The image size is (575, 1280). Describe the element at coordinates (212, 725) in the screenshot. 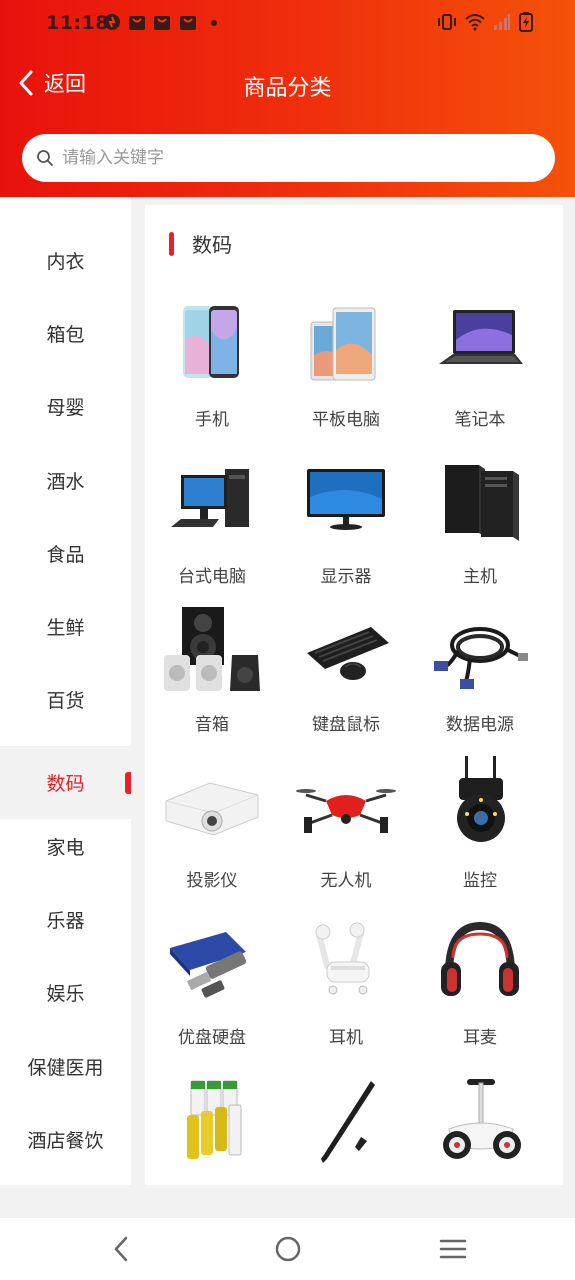

I see `subcategory-label: 音箱` at that location.